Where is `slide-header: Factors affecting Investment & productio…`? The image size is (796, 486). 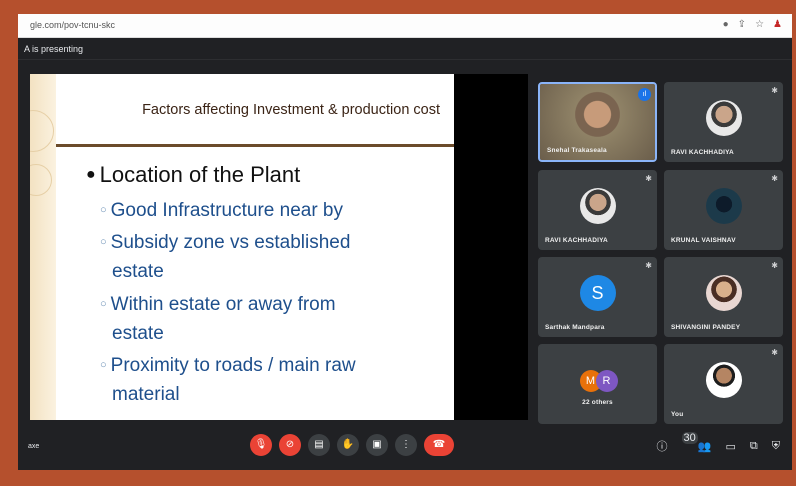 slide-header: Factors affecting Investment & productio… is located at coordinates (255, 109).